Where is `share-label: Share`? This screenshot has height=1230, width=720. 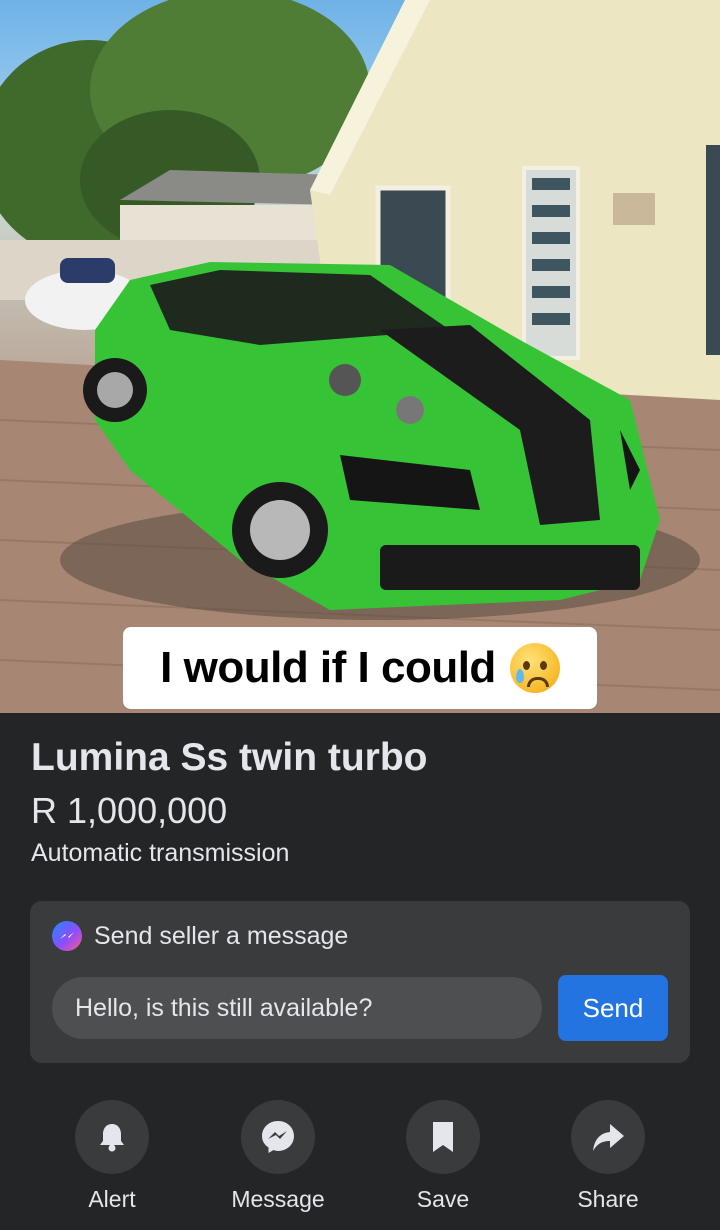 share-label: Share is located at coordinates (608, 1199).